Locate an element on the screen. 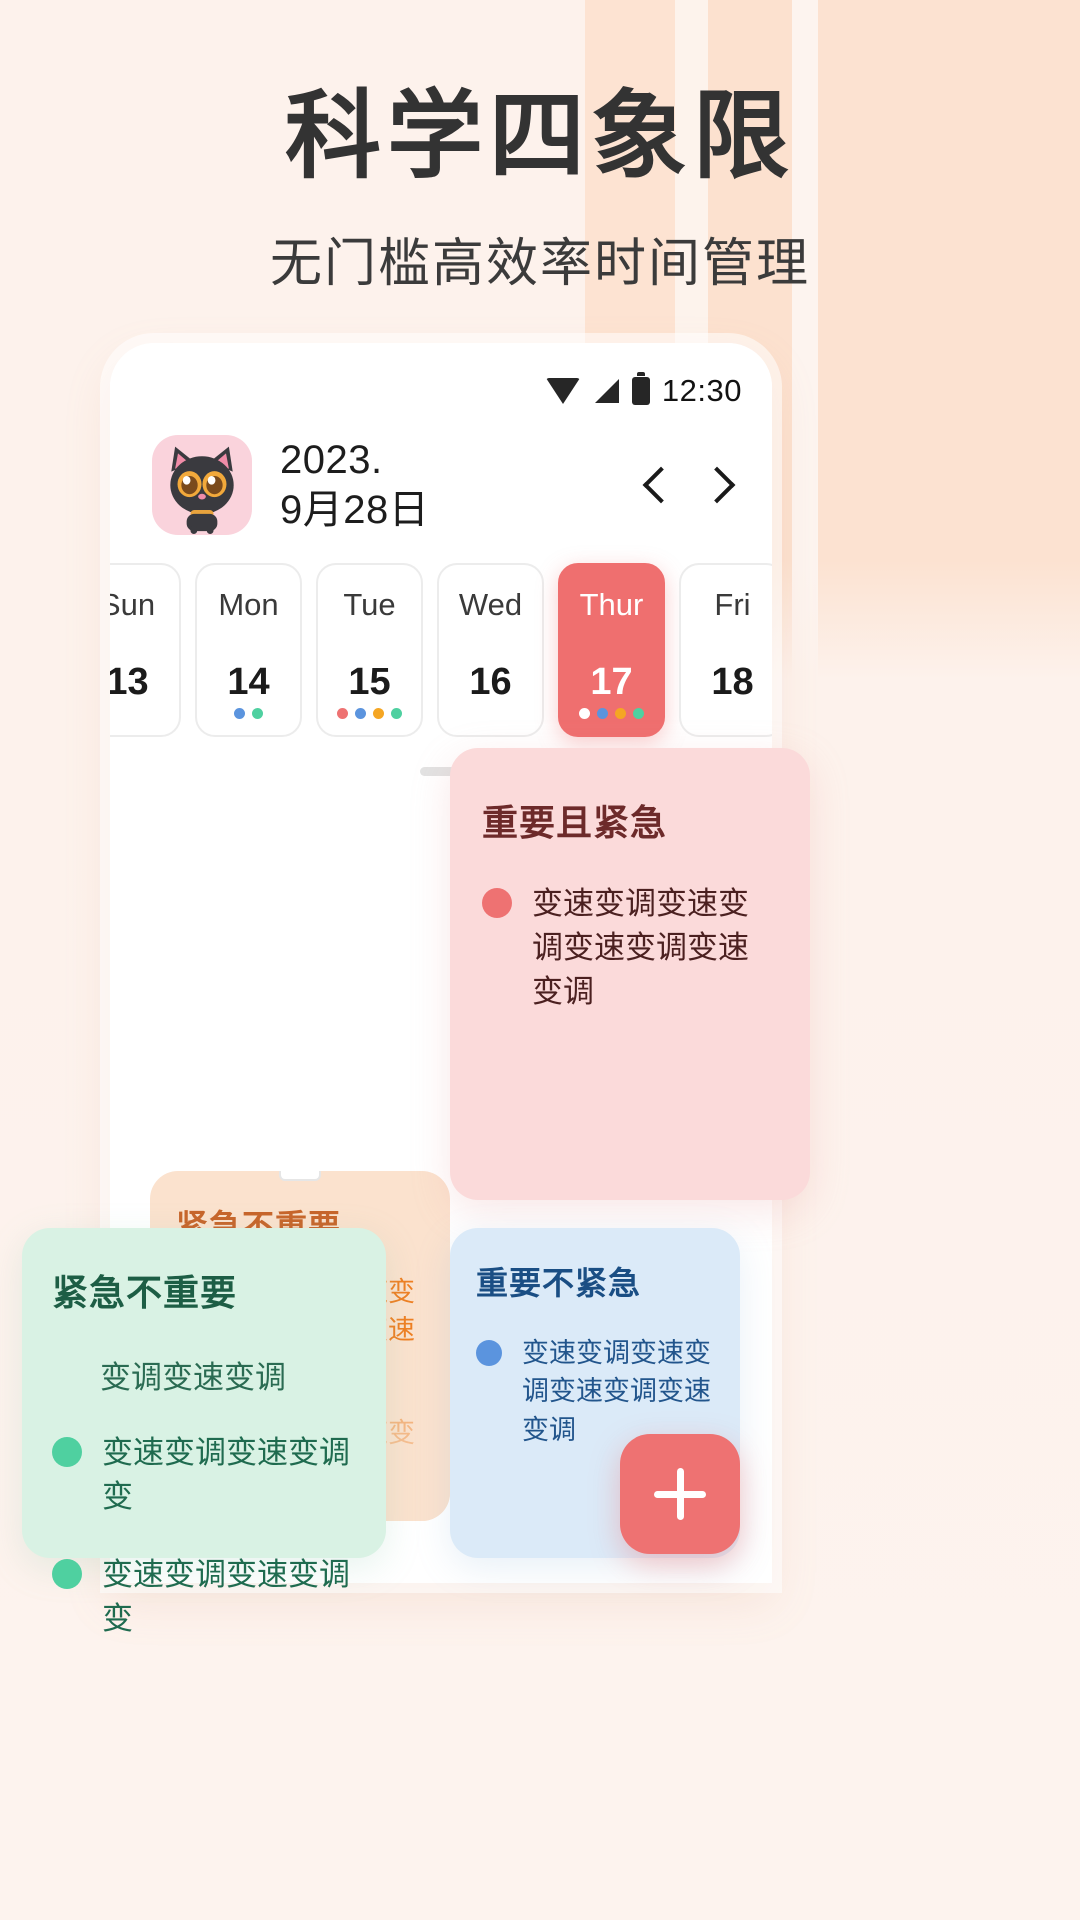  day-cell-17: Thur 17 is located at coordinates (611, 650).